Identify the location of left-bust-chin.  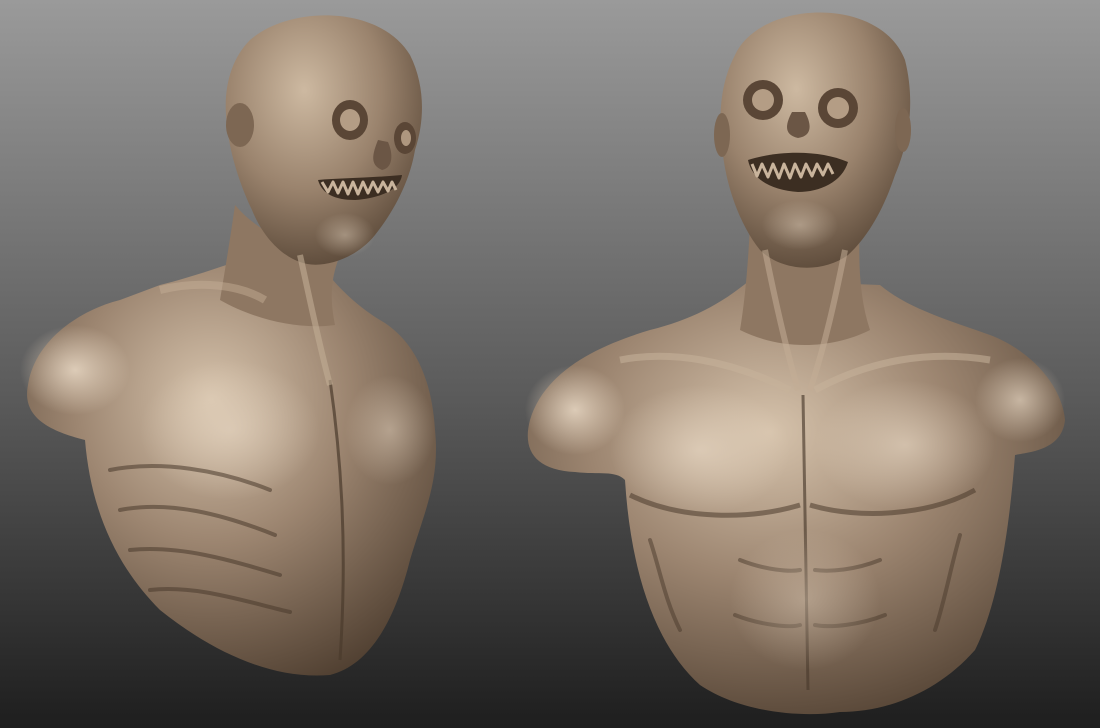
(345, 235).